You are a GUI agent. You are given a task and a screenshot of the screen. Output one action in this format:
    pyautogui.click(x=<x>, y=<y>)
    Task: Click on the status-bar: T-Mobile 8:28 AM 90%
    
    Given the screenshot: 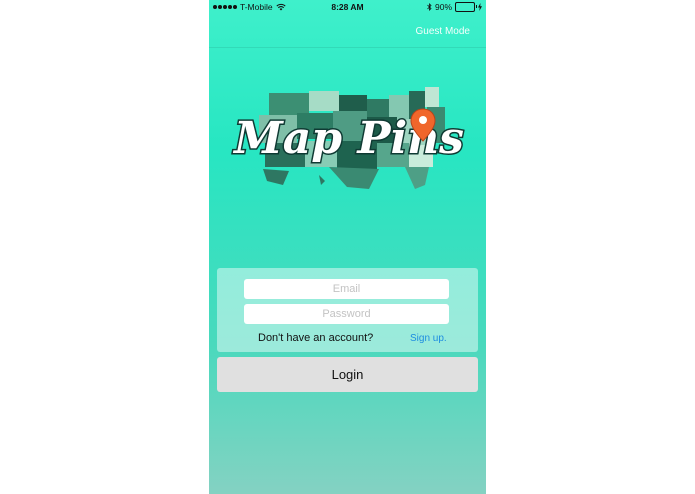 What is the action you would take?
    pyautogui.click(x=347, y=7)
    